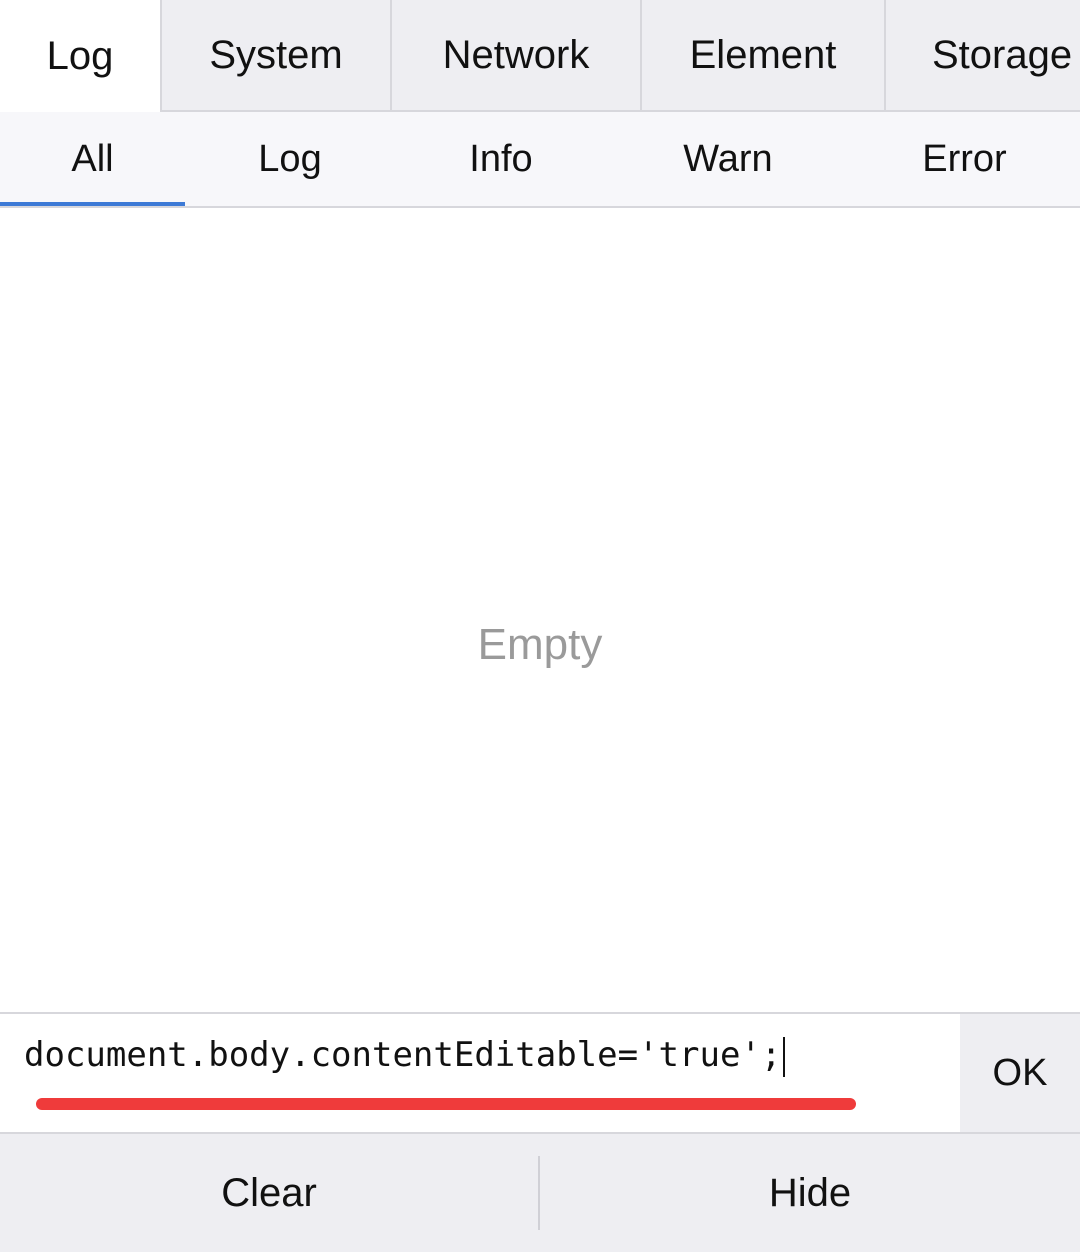 The height and width of the screenshot is (1252, 1080). I want to click on command-row: document.body.contentEditable='true'; OK, so click(540, 1073).